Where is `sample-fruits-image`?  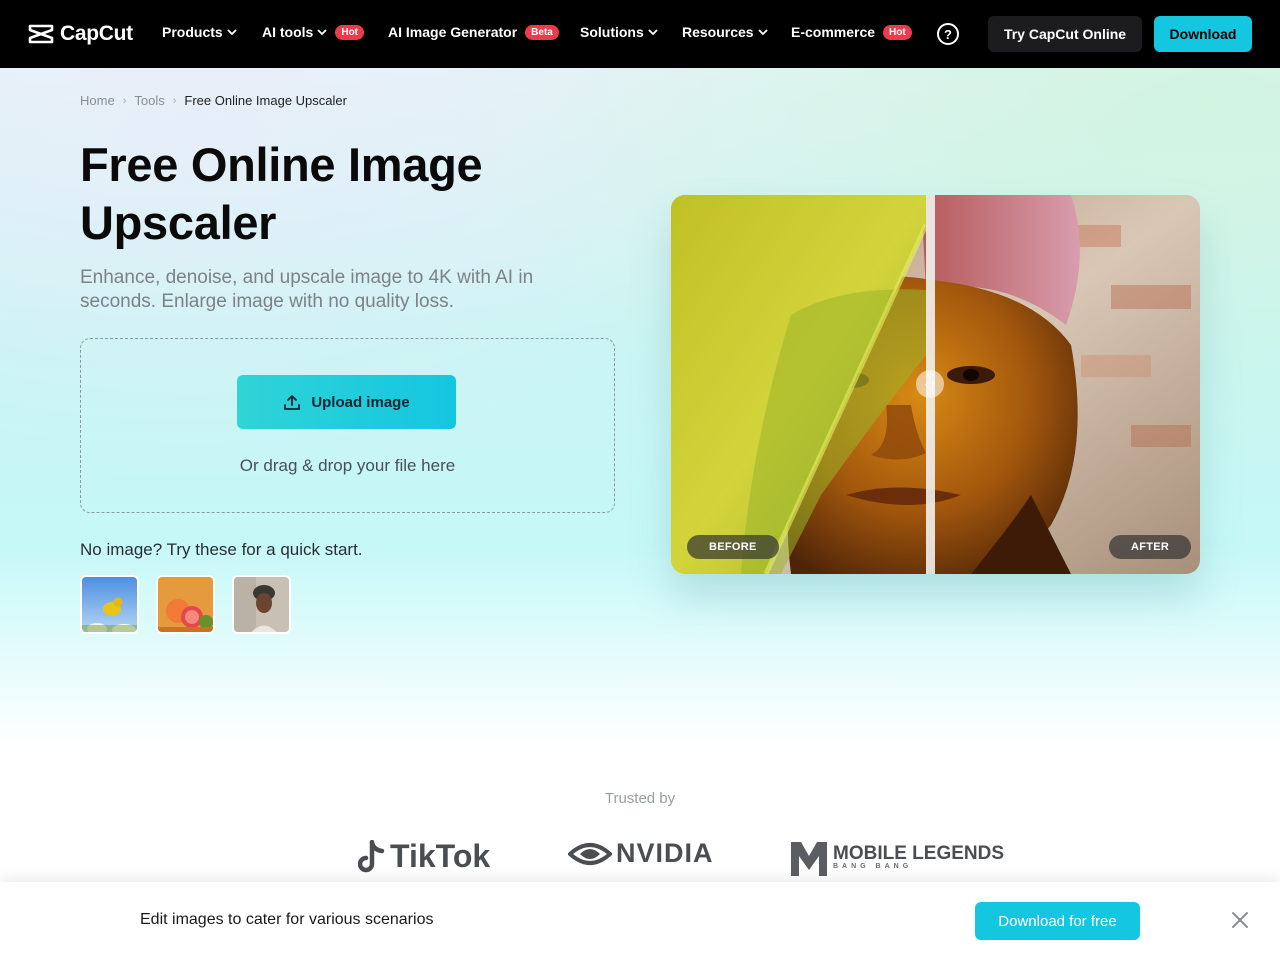 sample-fruits-image is located at coordinates (185, 604).